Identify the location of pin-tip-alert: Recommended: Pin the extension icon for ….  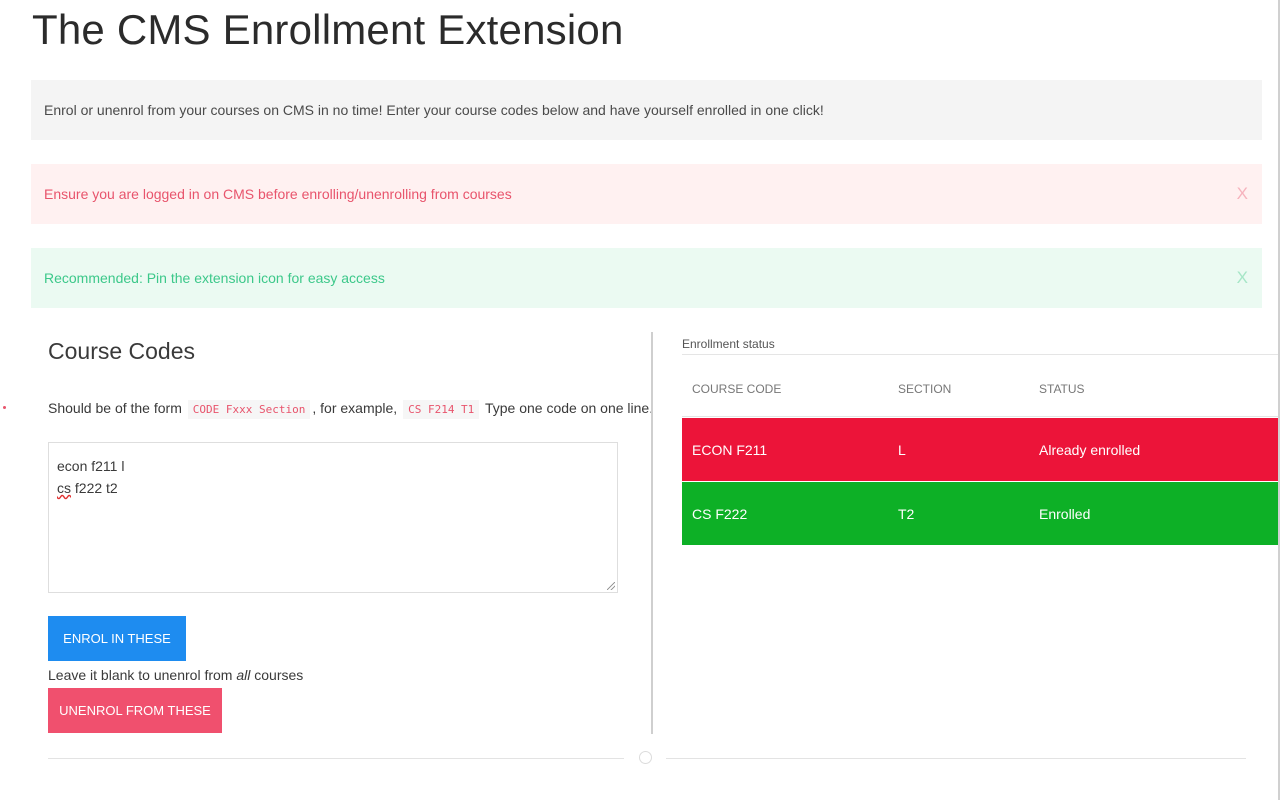
(646, 278).